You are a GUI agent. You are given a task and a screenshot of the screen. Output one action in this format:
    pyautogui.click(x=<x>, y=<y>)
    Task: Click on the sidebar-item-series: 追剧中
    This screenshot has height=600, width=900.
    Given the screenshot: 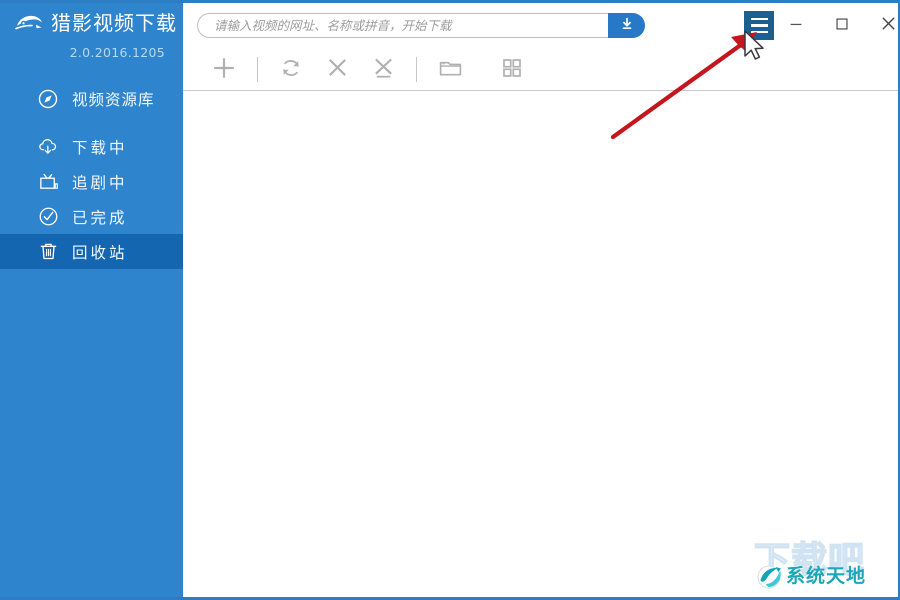 What is the action you would take?
    pyautogui.click(x=91, y=181)
    